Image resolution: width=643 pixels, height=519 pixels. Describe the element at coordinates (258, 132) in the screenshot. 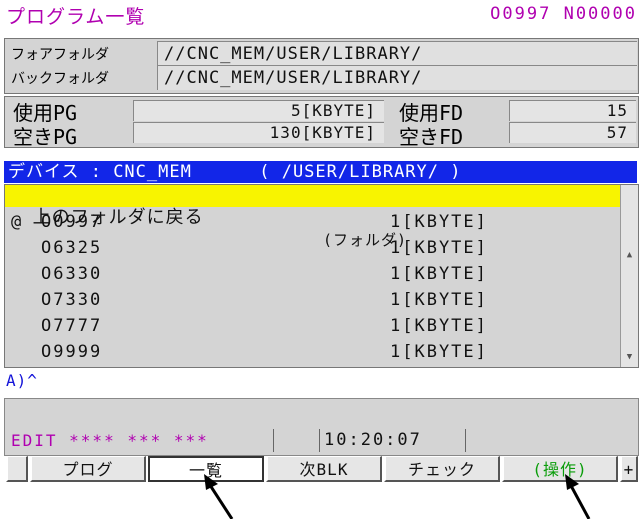

I see `free-pg-value: 130[KBYTE]` at that location.